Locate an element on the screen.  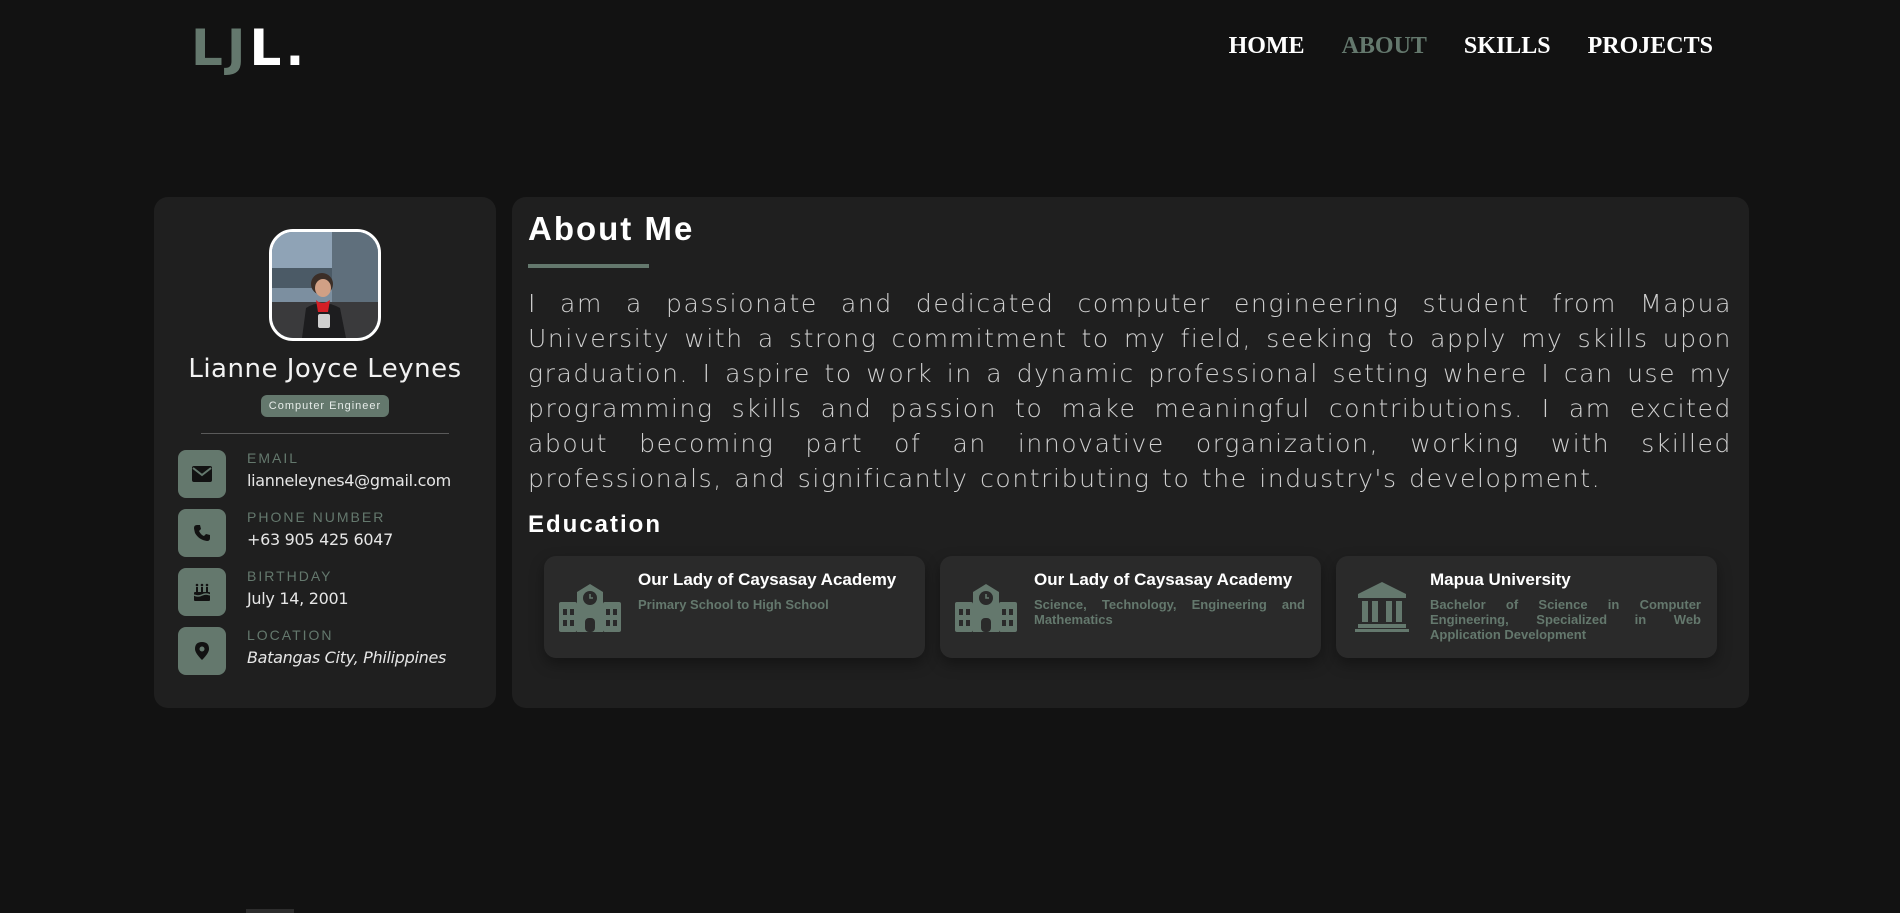
contact-value: +63 905 425 6047 is located at coordinates (320, 539).